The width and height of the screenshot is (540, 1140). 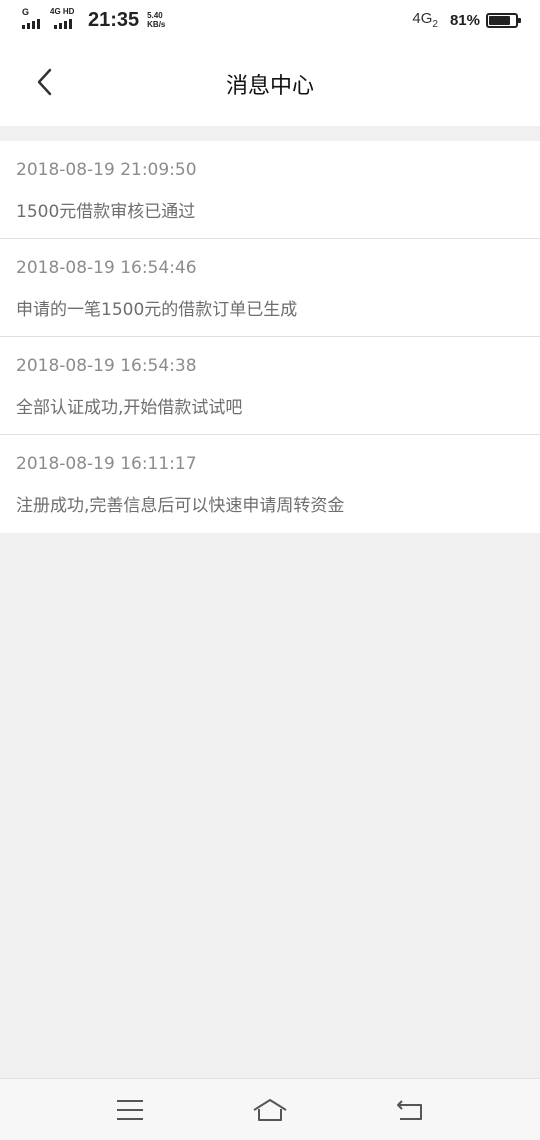 What do you see at coordinates (500, 20) in the screenshot?
I see `battery-fill` at bounding box center [500, 20].